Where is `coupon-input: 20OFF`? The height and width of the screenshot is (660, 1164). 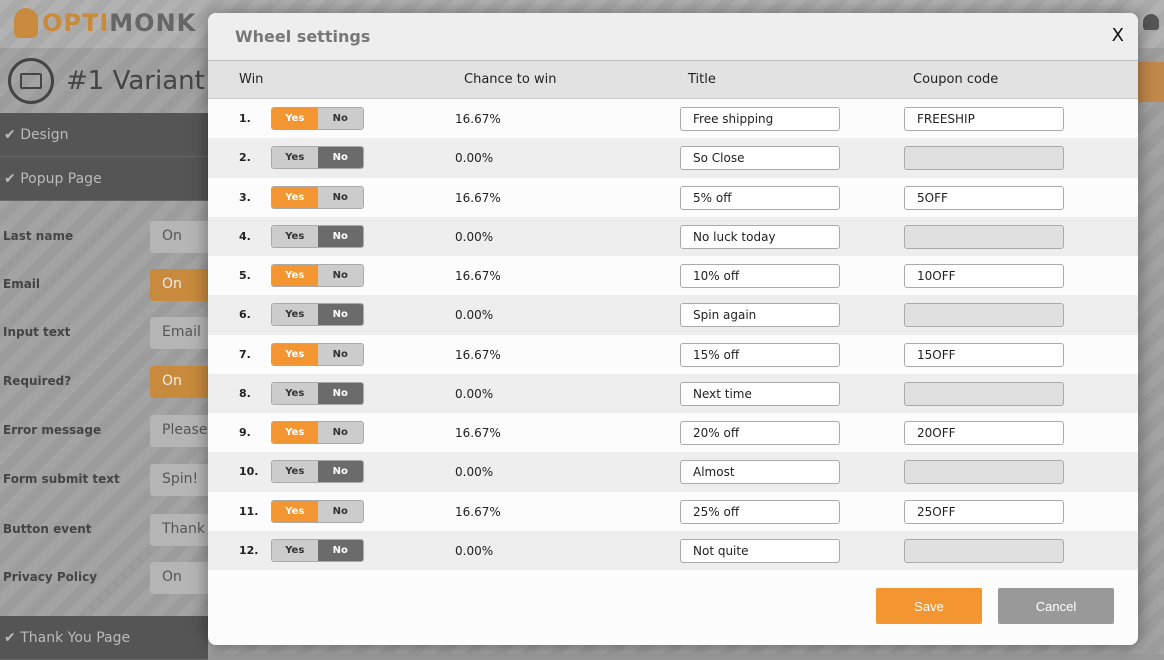
coupon-input: 20OFF is located at coordinates (984, 433).